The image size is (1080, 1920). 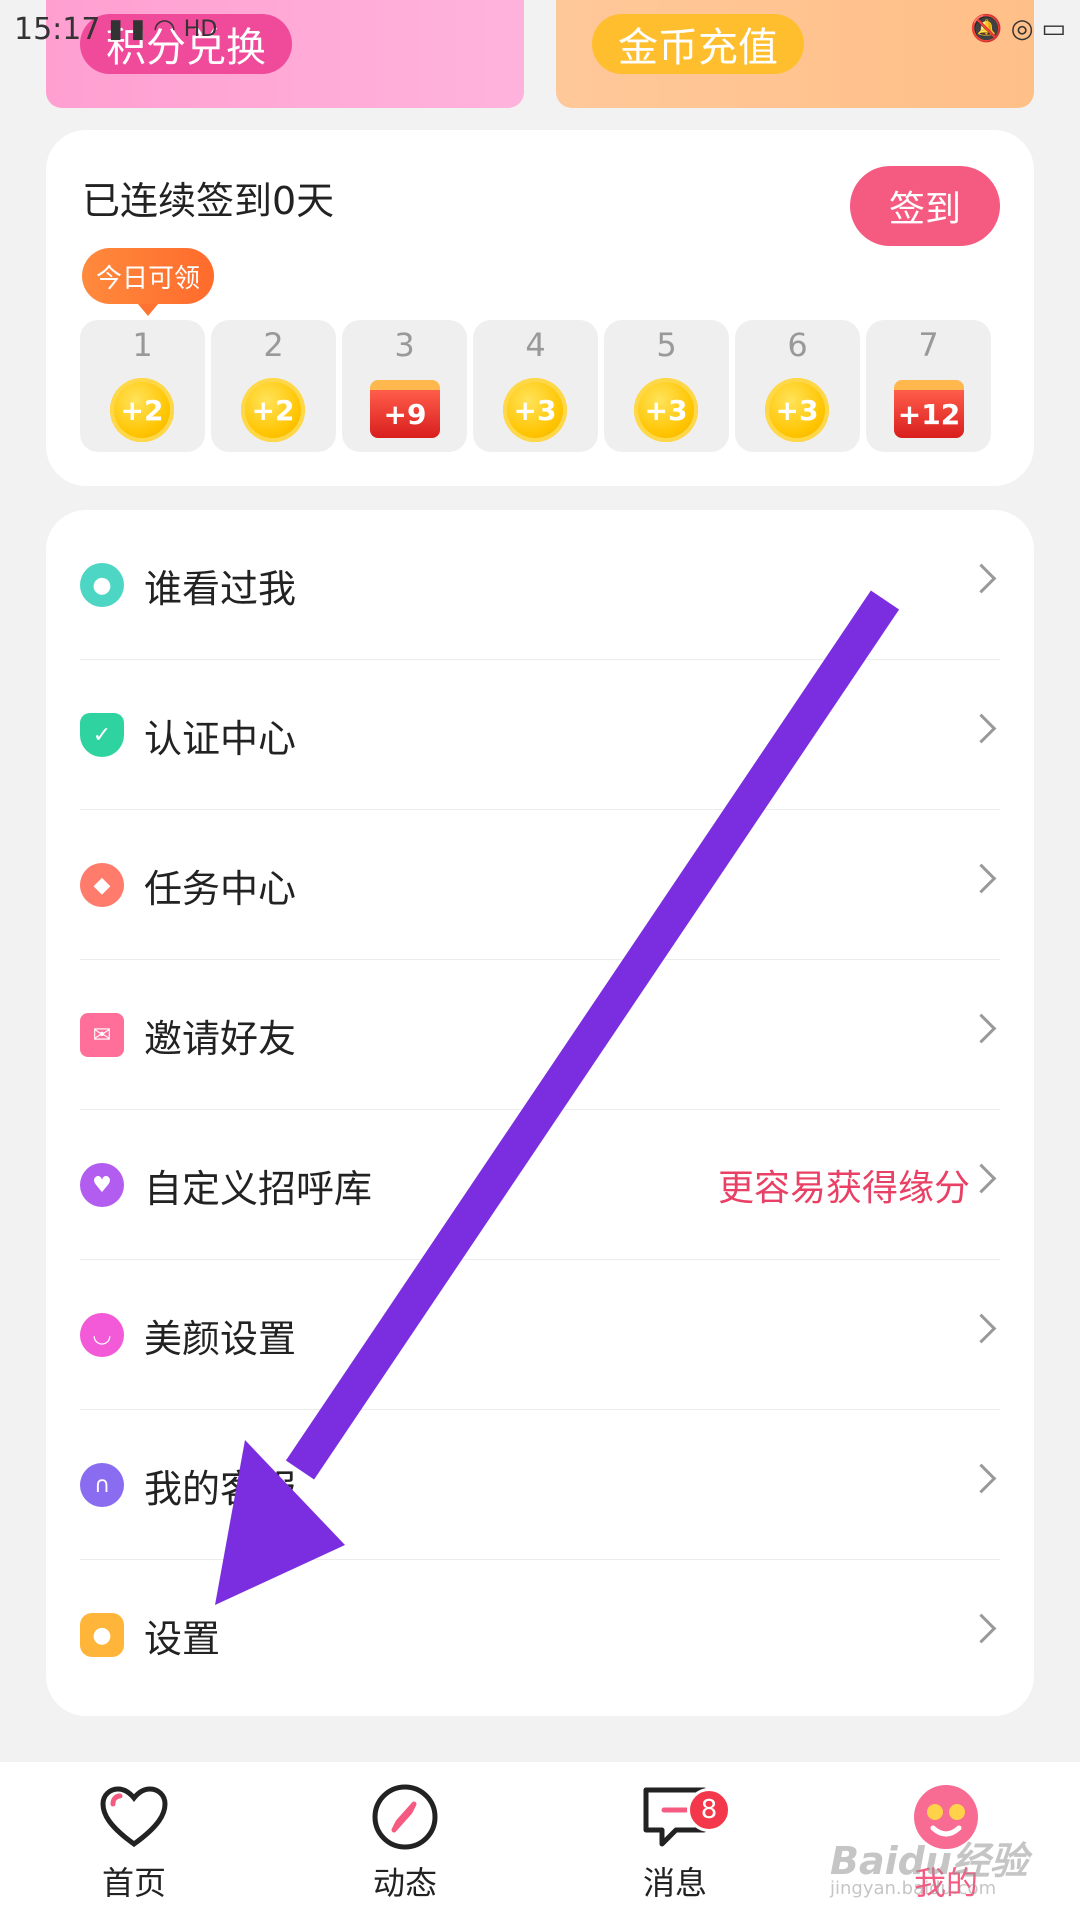 I want to click on hd-label: HD, so click(x=200, y=29).